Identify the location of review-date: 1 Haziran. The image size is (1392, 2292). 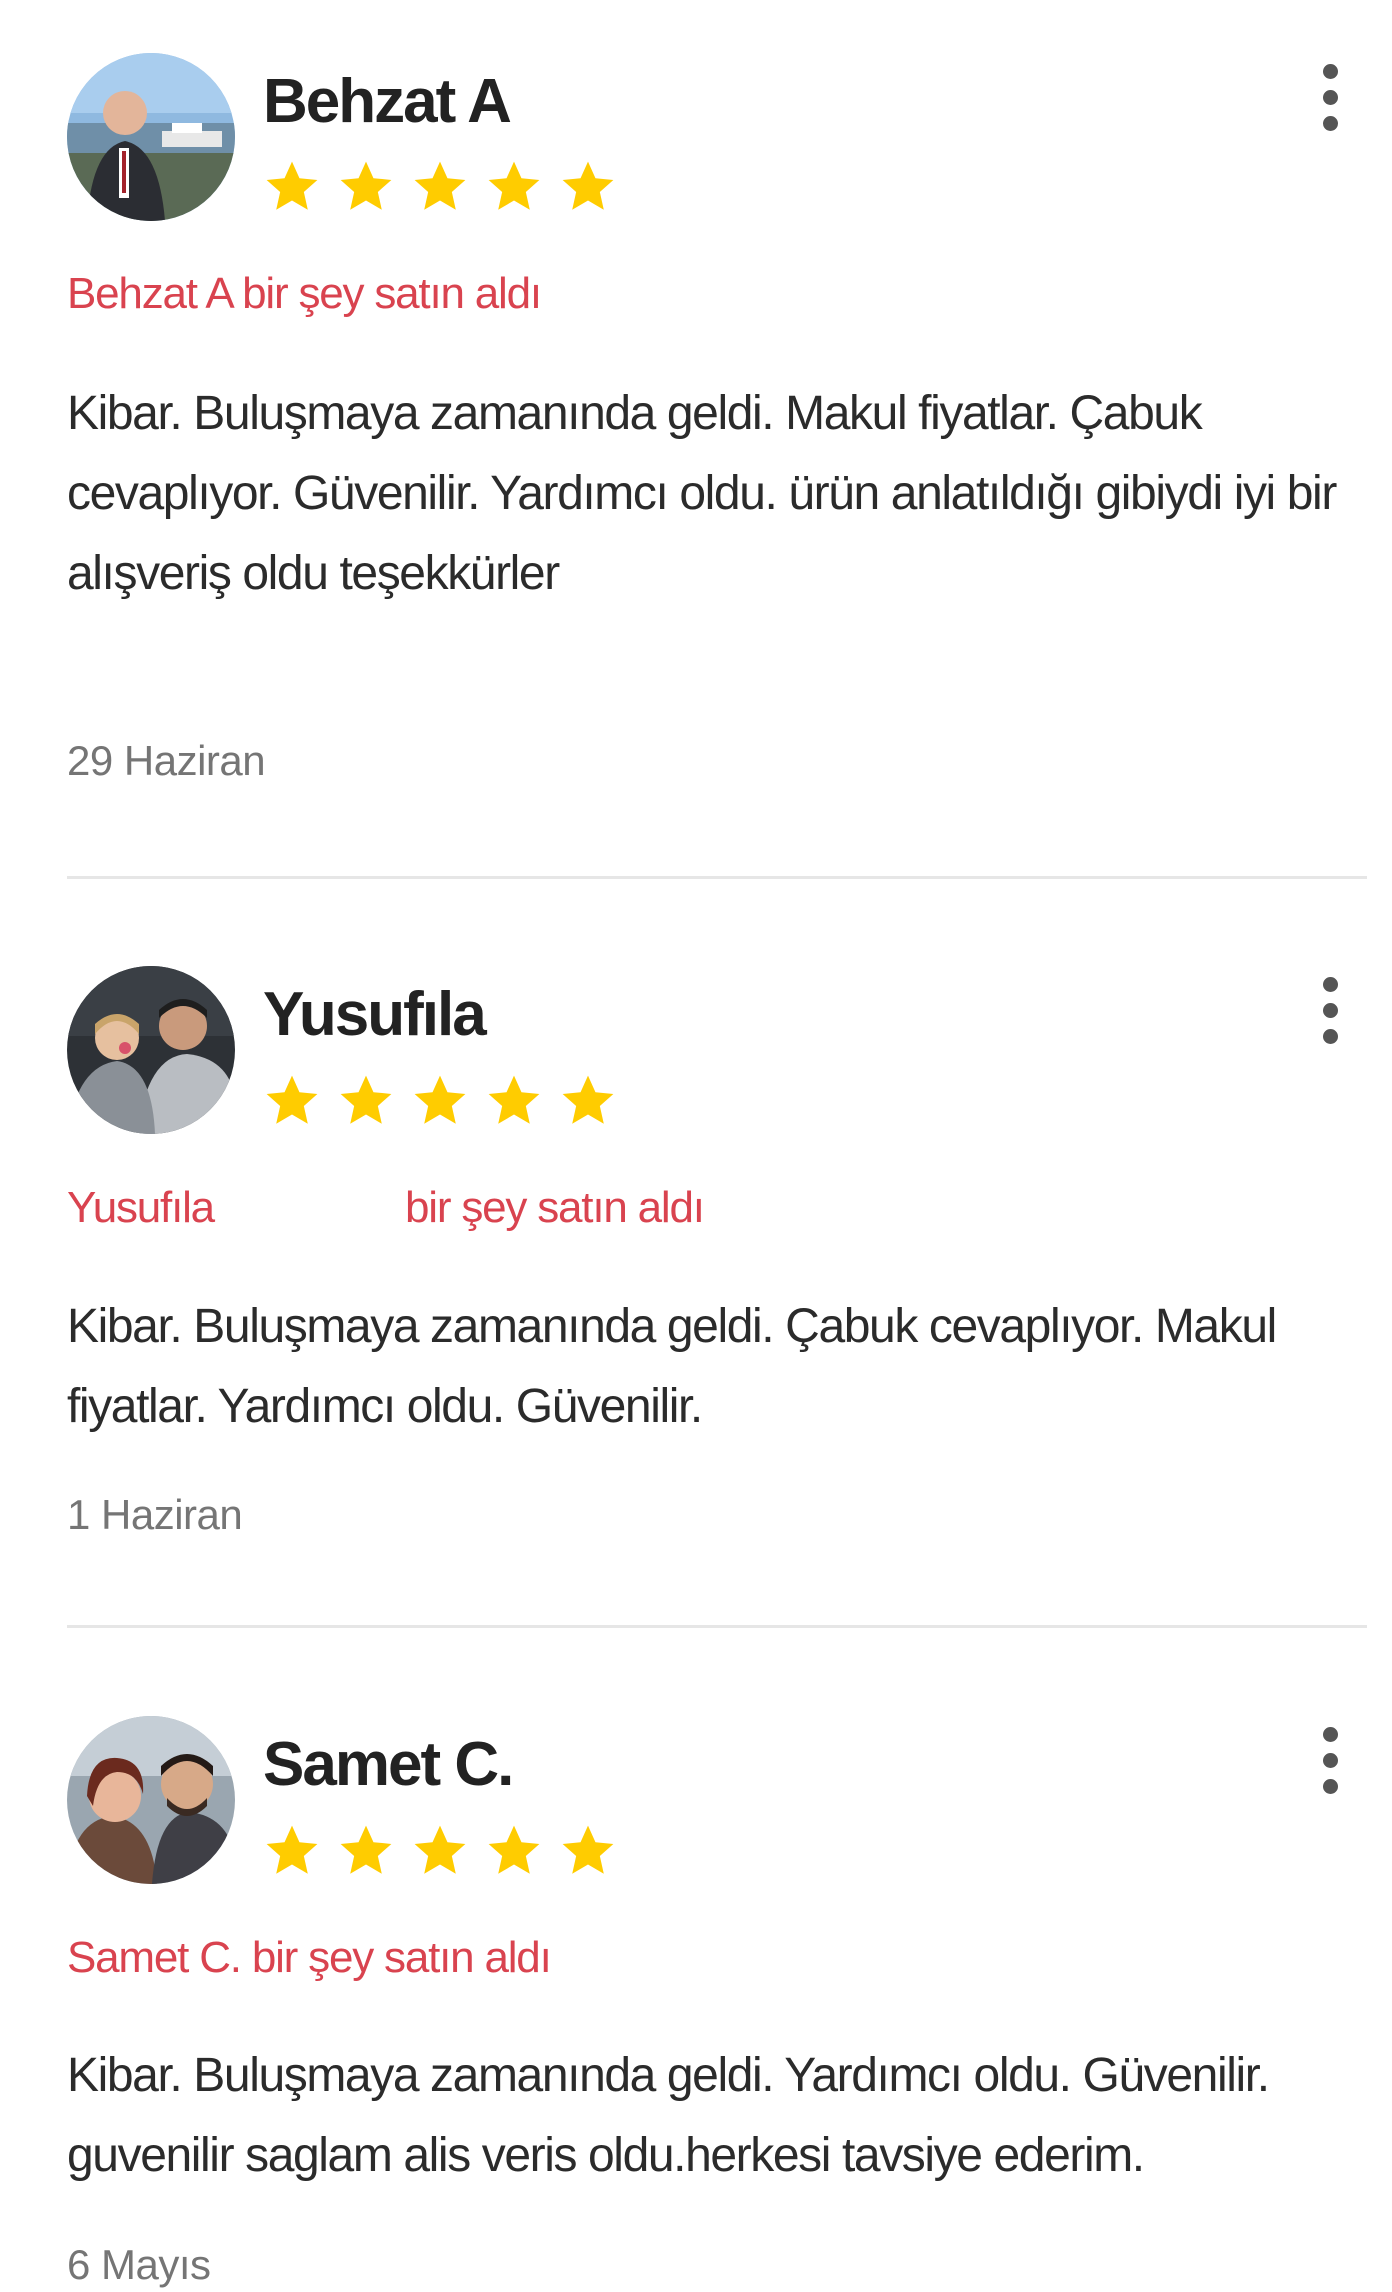
(155, 1514).